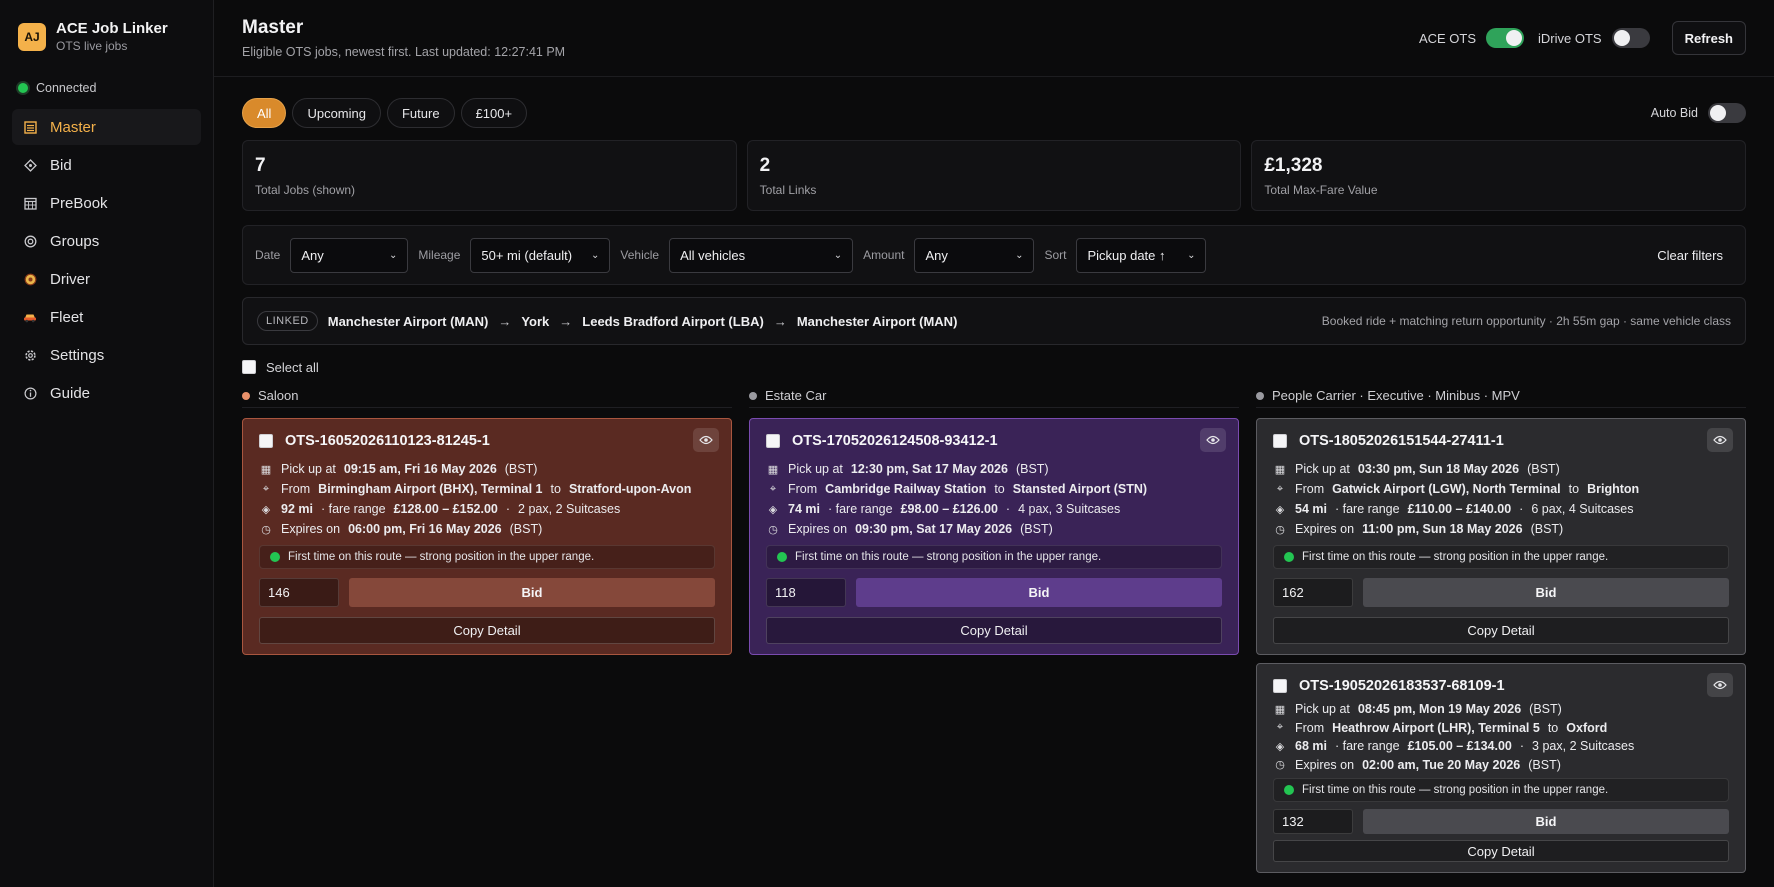  Describe the element at coordinates (1141, 255) in the screenshot. I see `sort-select: Pickup date ↑ ⌄` at that location.